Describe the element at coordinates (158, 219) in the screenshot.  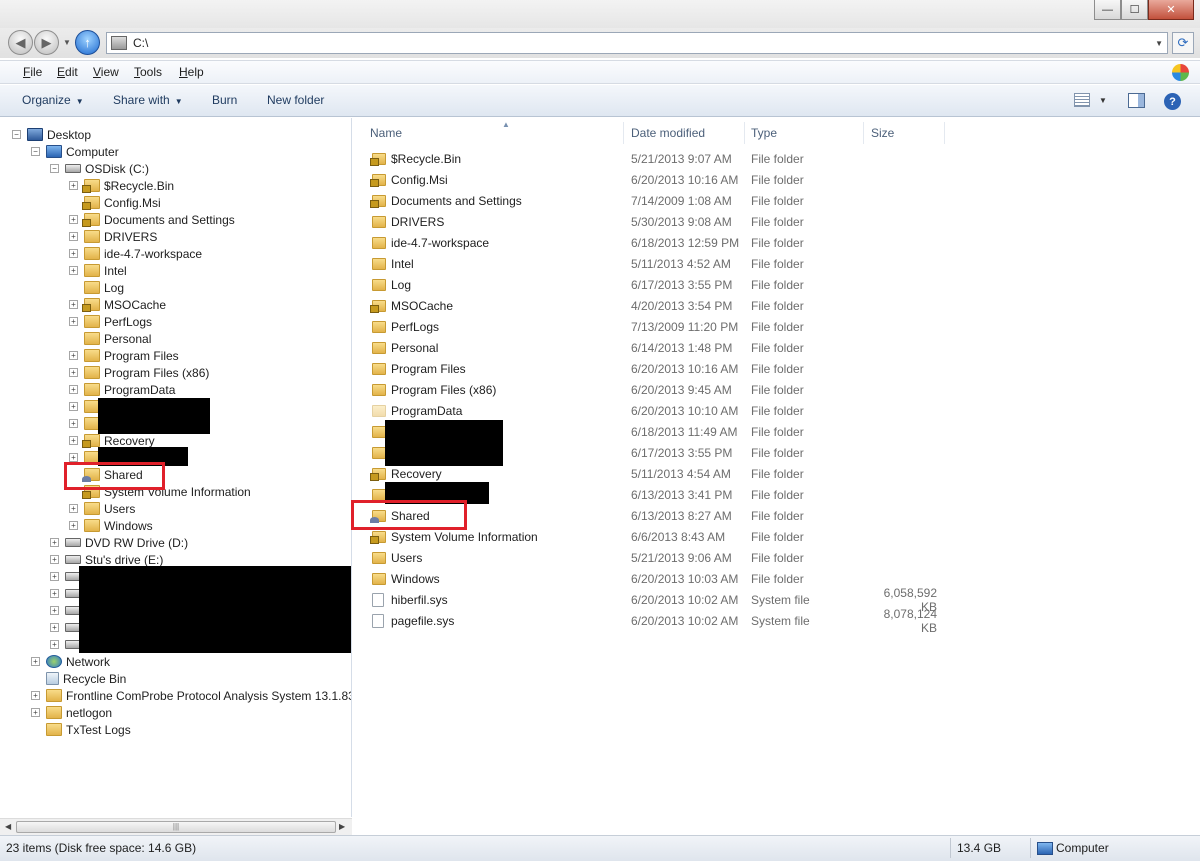
I see `tree-item: Documents and Settings` at that location.